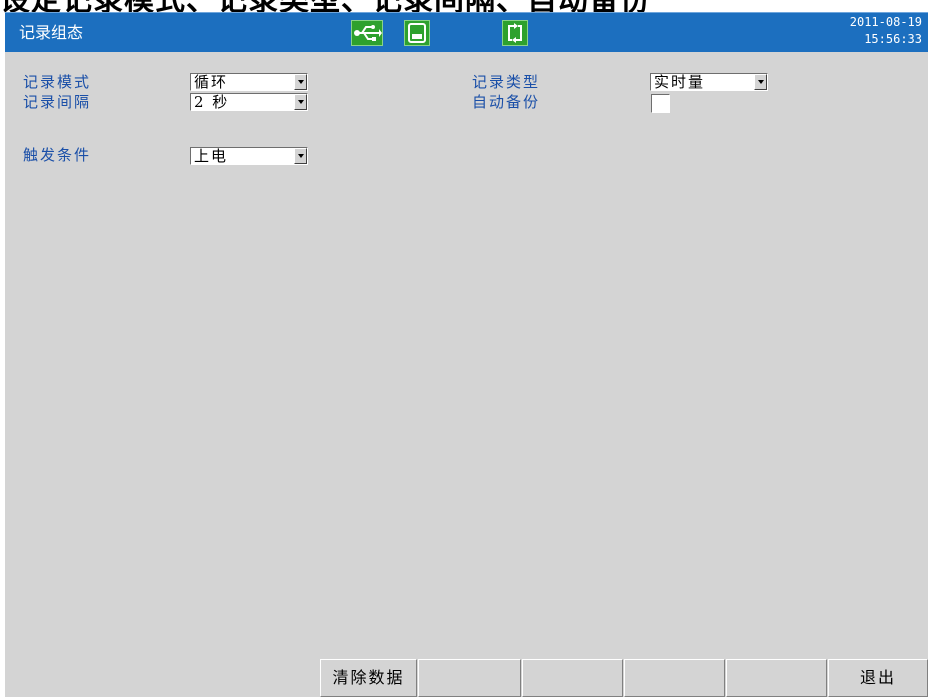 This screenshot has height=697, width=928. I want to click on trigger-select: 上电, so click(249, 156).